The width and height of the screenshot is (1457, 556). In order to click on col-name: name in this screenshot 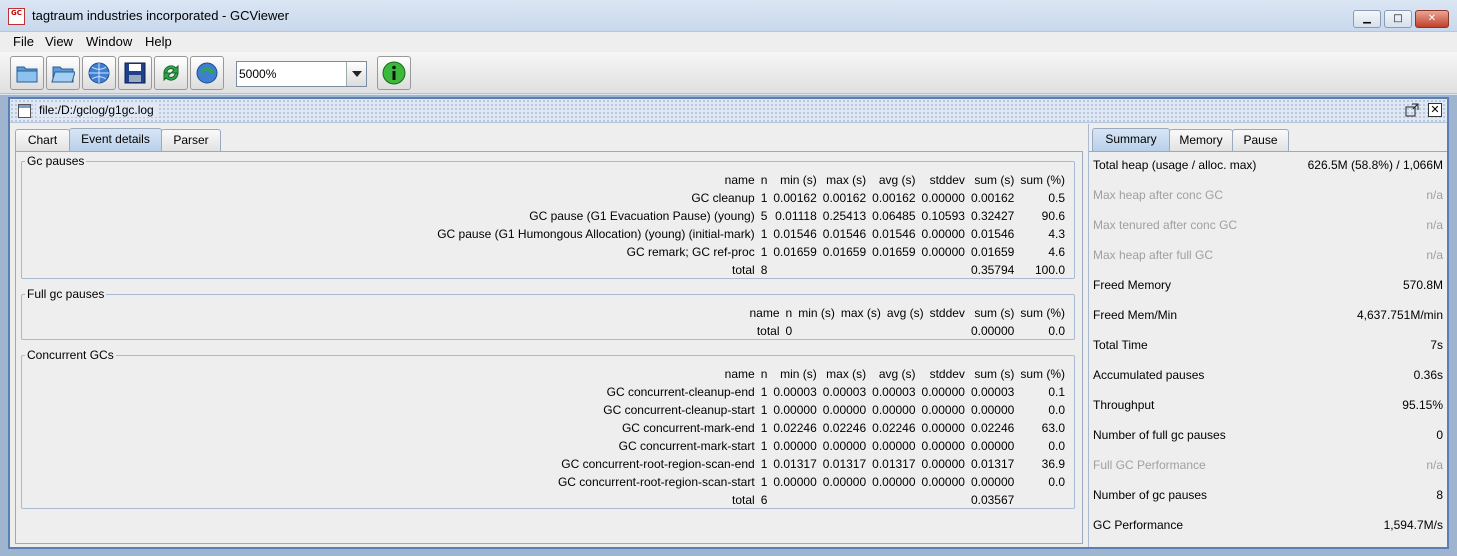, I will do `click(739, 180)`.